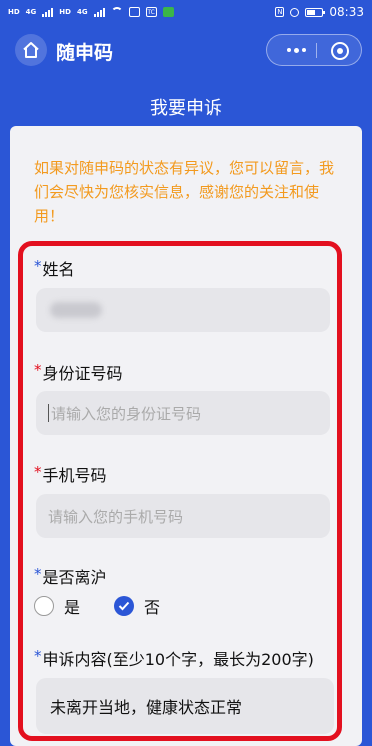  I want to click on check-icon, so click(124, 606).